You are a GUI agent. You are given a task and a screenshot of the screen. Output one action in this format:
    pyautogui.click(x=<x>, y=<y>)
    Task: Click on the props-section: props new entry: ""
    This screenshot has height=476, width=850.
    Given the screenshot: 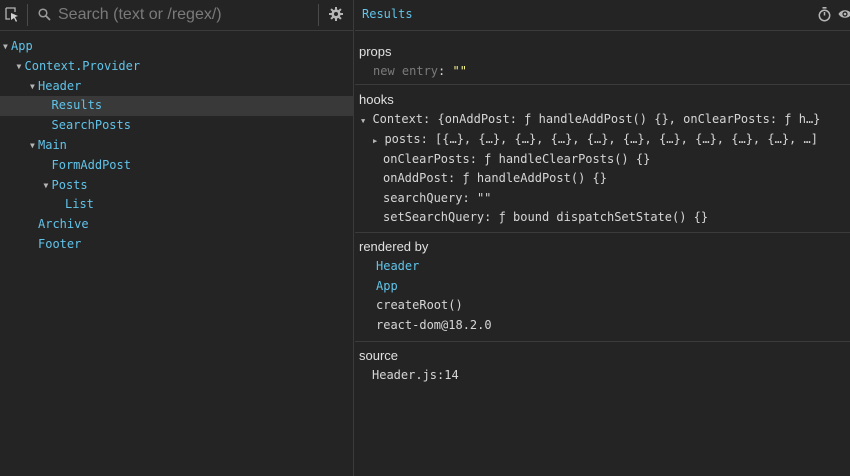 What is the action you would take?
    pyautogui.click(x=602, y=61)
    